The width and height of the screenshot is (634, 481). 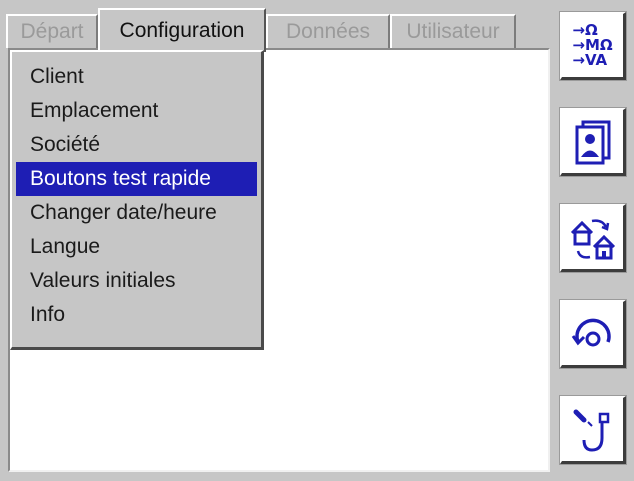 I want to click on user-profile-icon, so click(x=592, y=142).